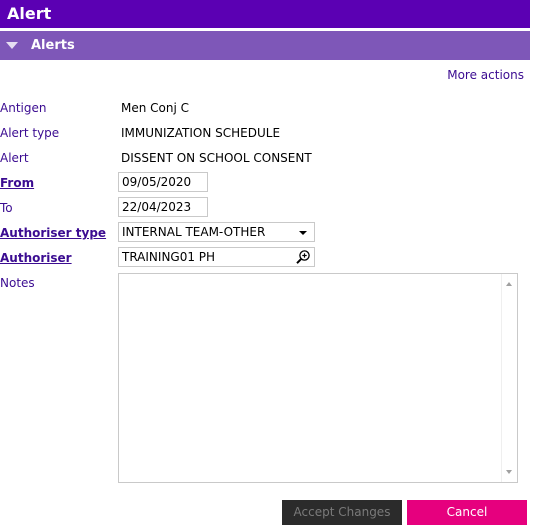 Image resolution: width=535 pixels, height=530 pixels. I want to click on scroll-down-icon, so click(509, 472).